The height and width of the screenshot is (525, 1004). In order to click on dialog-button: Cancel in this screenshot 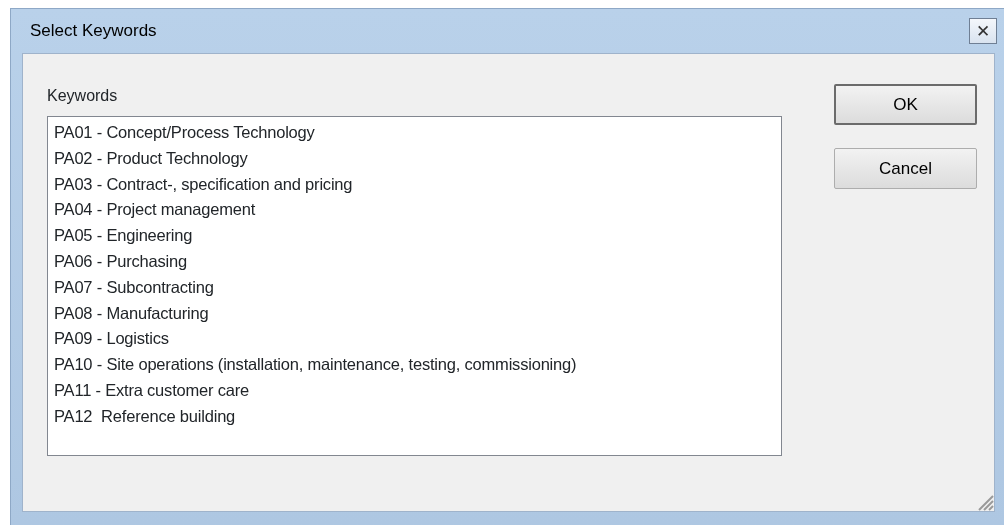, I will do `click(905, 168)`.